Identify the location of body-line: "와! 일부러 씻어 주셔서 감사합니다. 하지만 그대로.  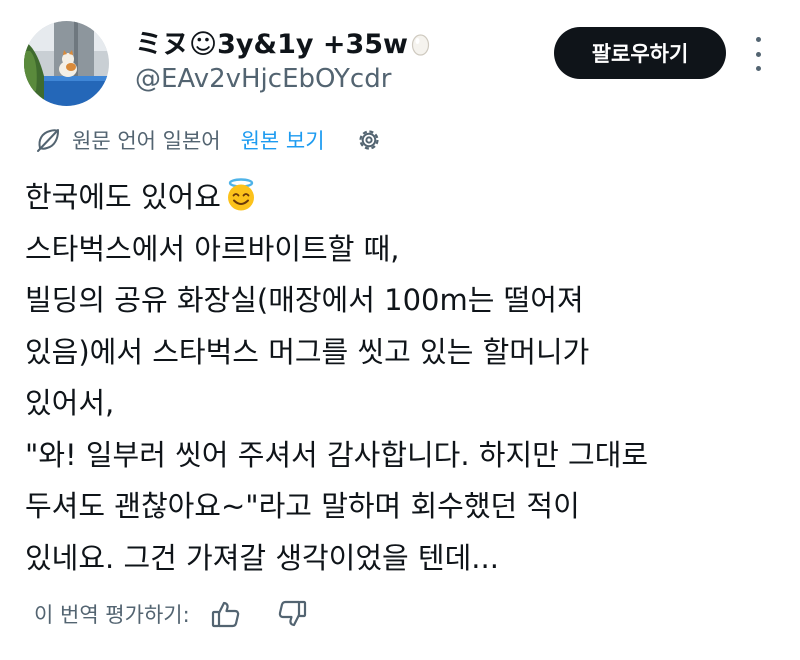
(337, 454).